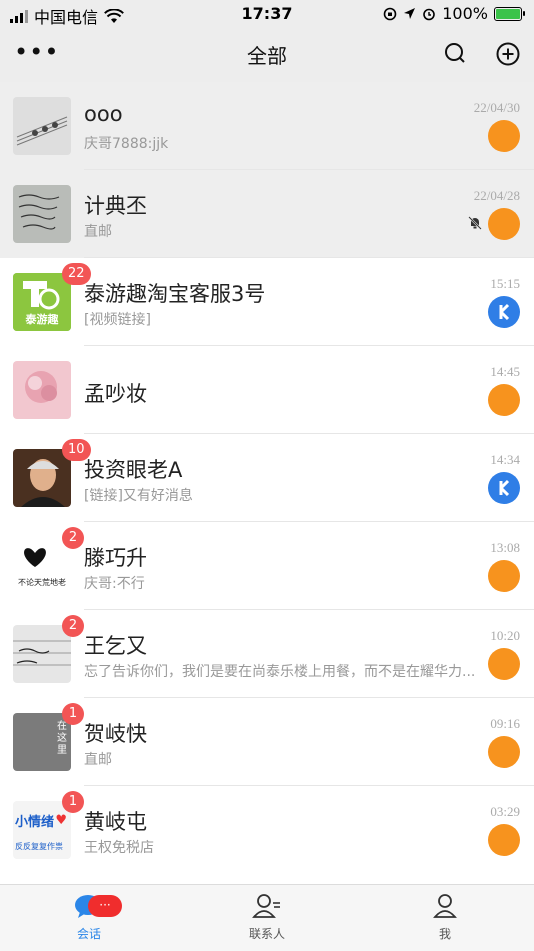 Image resolution: width=534 pixels, height=951 pixels. Describe the element at coordinates (496, 107) in the screenshot. I see `conversation-time: 22/04/30` at that location.